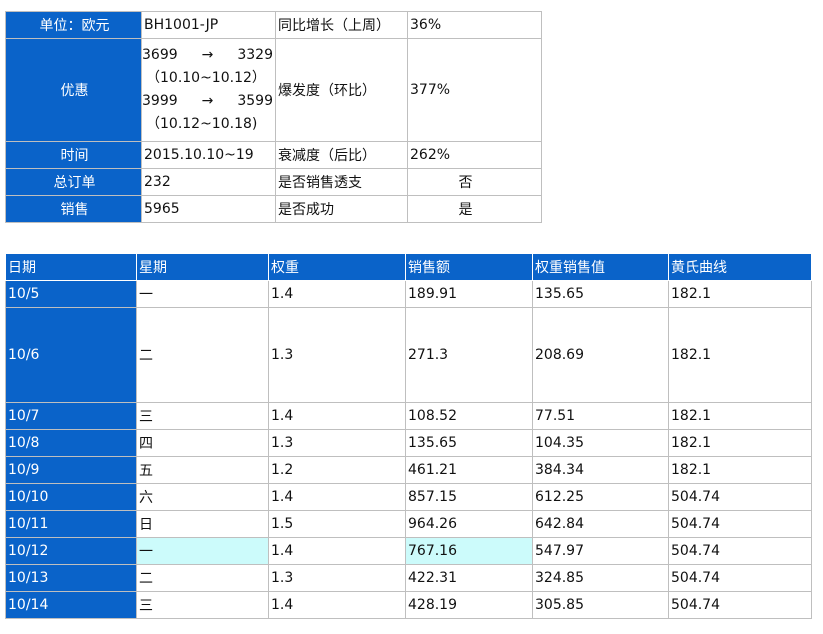  I want to click on header-weekday: 星期, so click(202, 267).